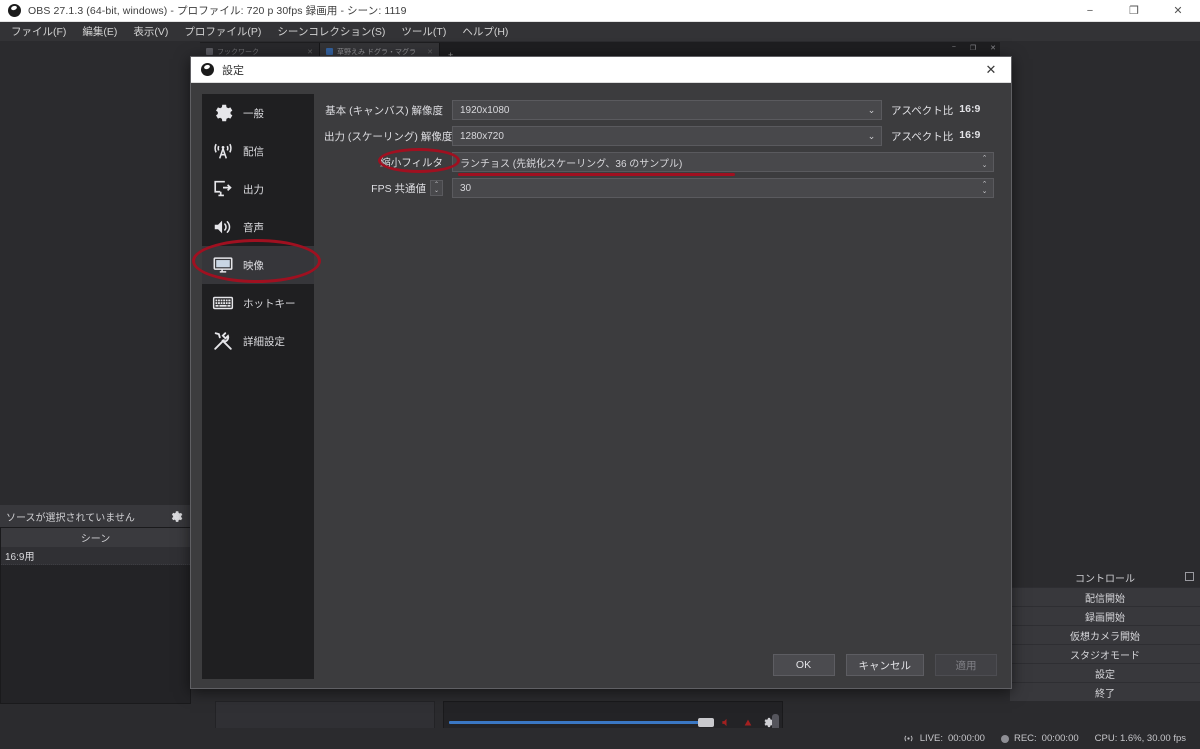  Describe the element at coordinates (1105, 691) in the screenshot. I see `exit-button: 終了` at that location.